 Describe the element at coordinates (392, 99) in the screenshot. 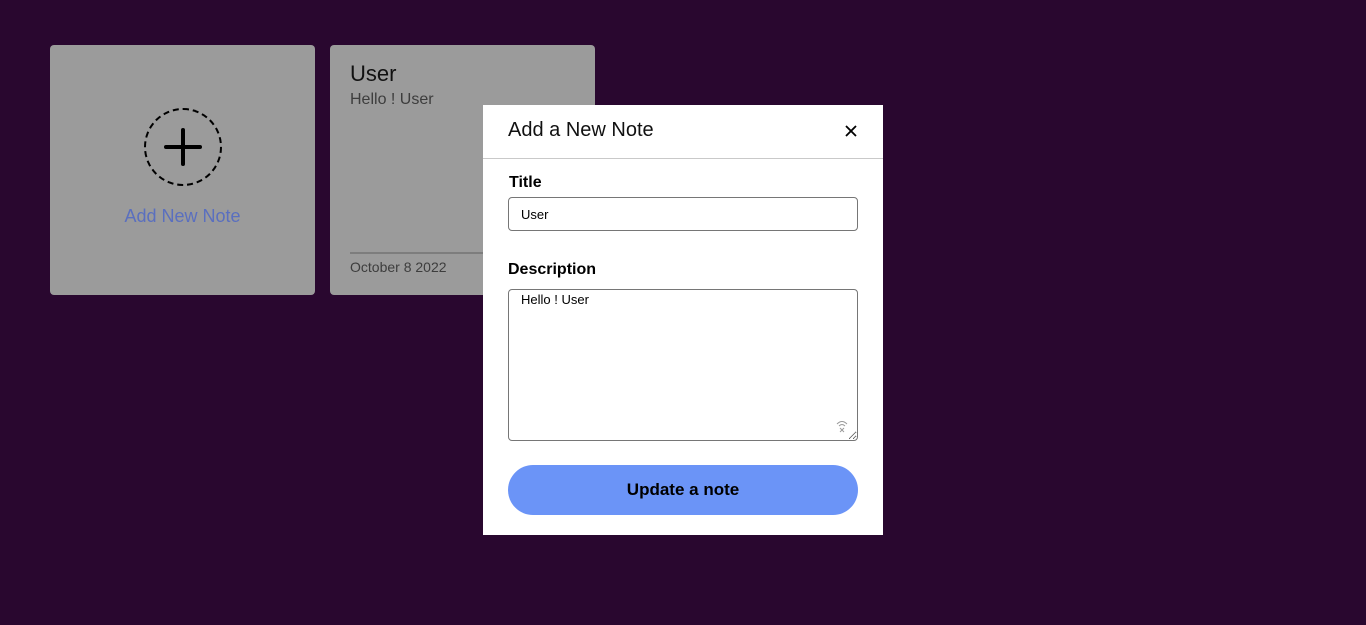

I see `note-description: Hello ! User` at that location.